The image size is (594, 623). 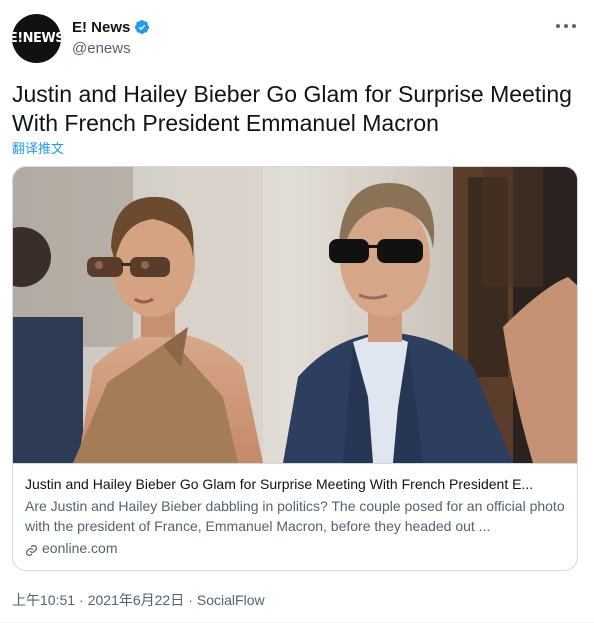 What do you see at coordinates (111, 48) in the screenshot?
I see `author-handle: @enews` at bounding box center [111, 48].